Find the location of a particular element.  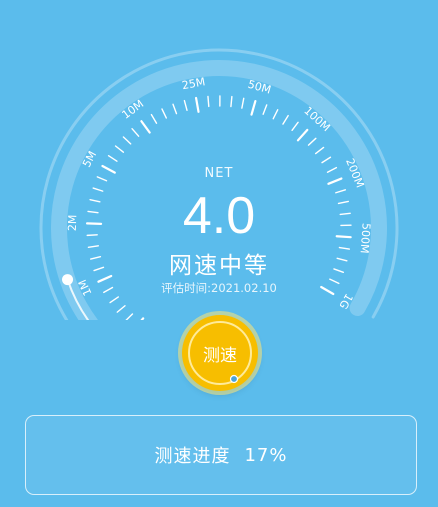

speed-test-button: 测速 is located at coordinates (220, 353).